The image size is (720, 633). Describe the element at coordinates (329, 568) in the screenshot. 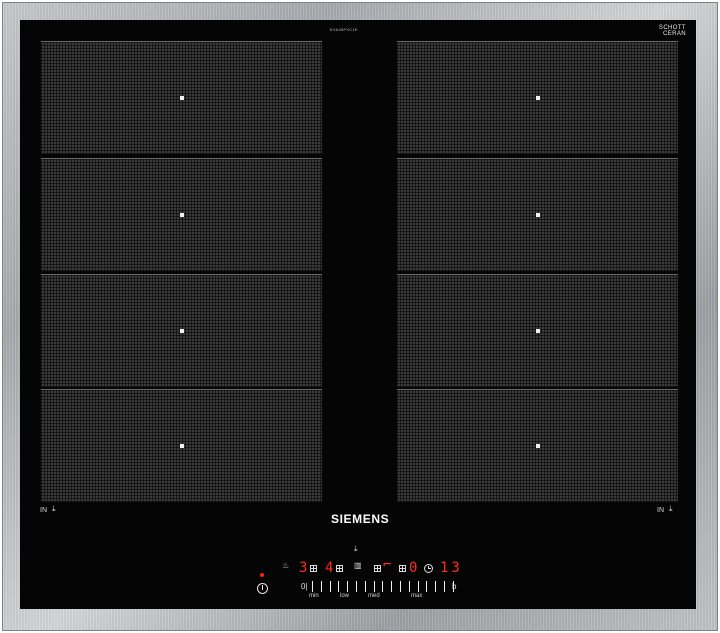

I see `display-zone-2: 4` at that location.